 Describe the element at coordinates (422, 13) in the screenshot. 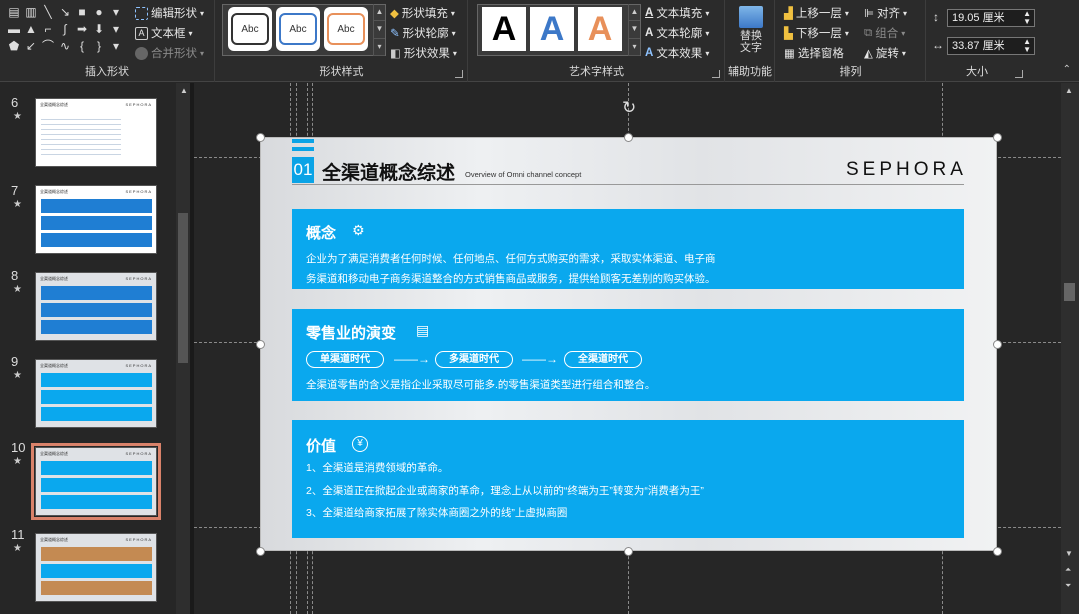

I see `shape-fill-button: ◆ 形状填充 ▾` at that location.